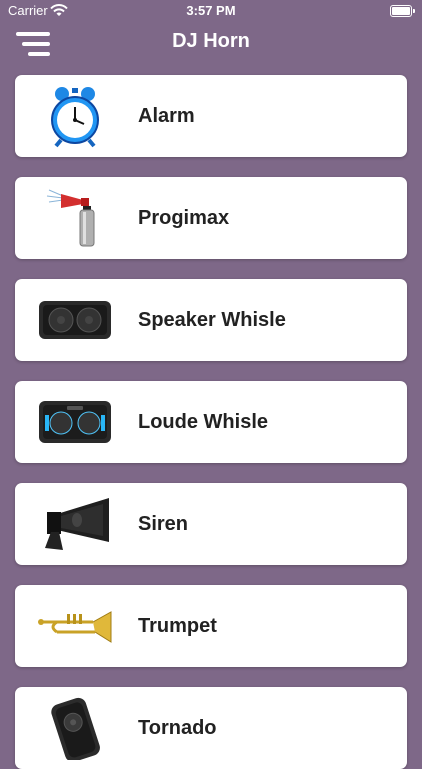  I want to click on sound-item-trumpet: Trumpet, so click(211, 626).